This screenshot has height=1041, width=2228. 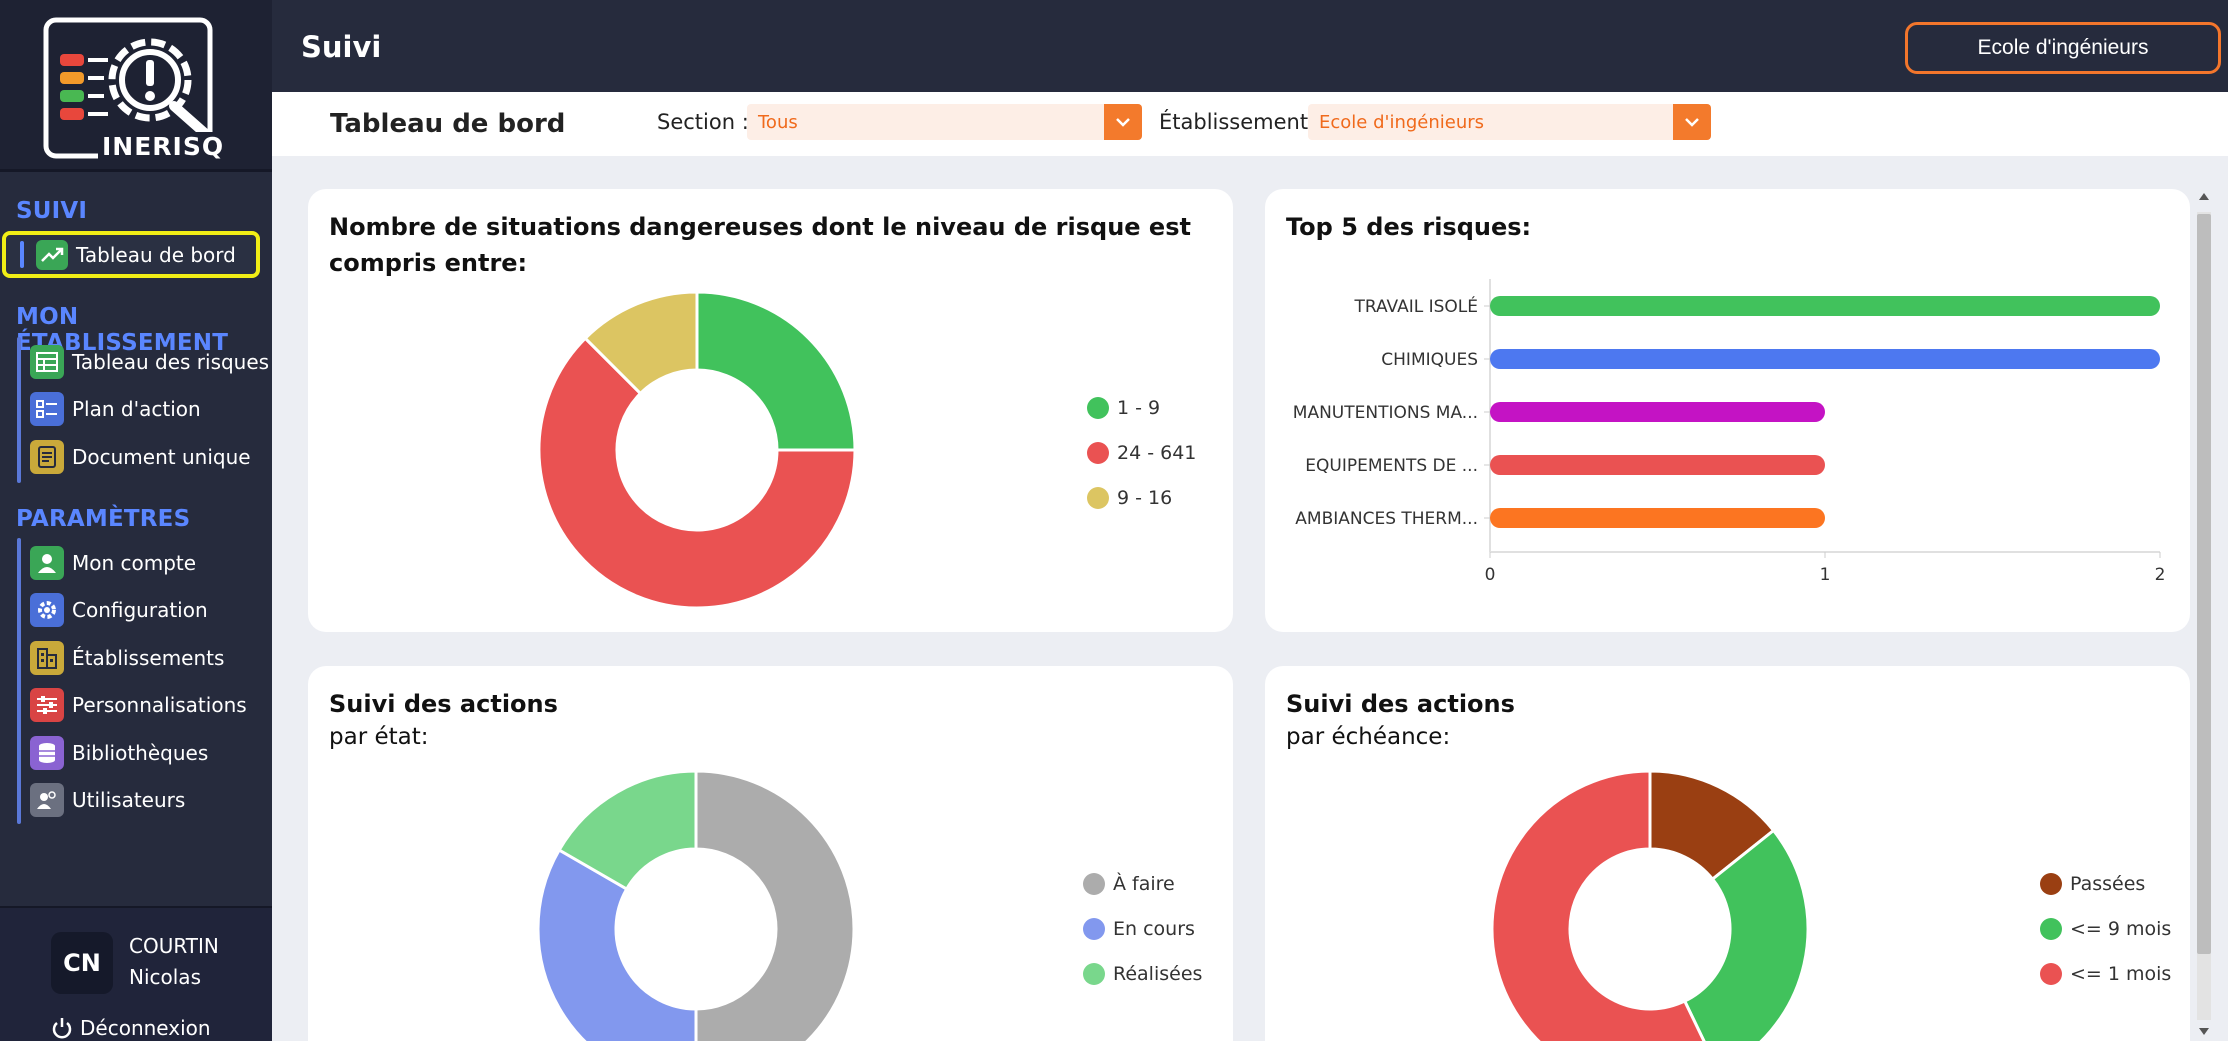 What do you see at coordinates (47, 457) in the screenshot?
I see `document-icon` at bounding box center [47, 457].